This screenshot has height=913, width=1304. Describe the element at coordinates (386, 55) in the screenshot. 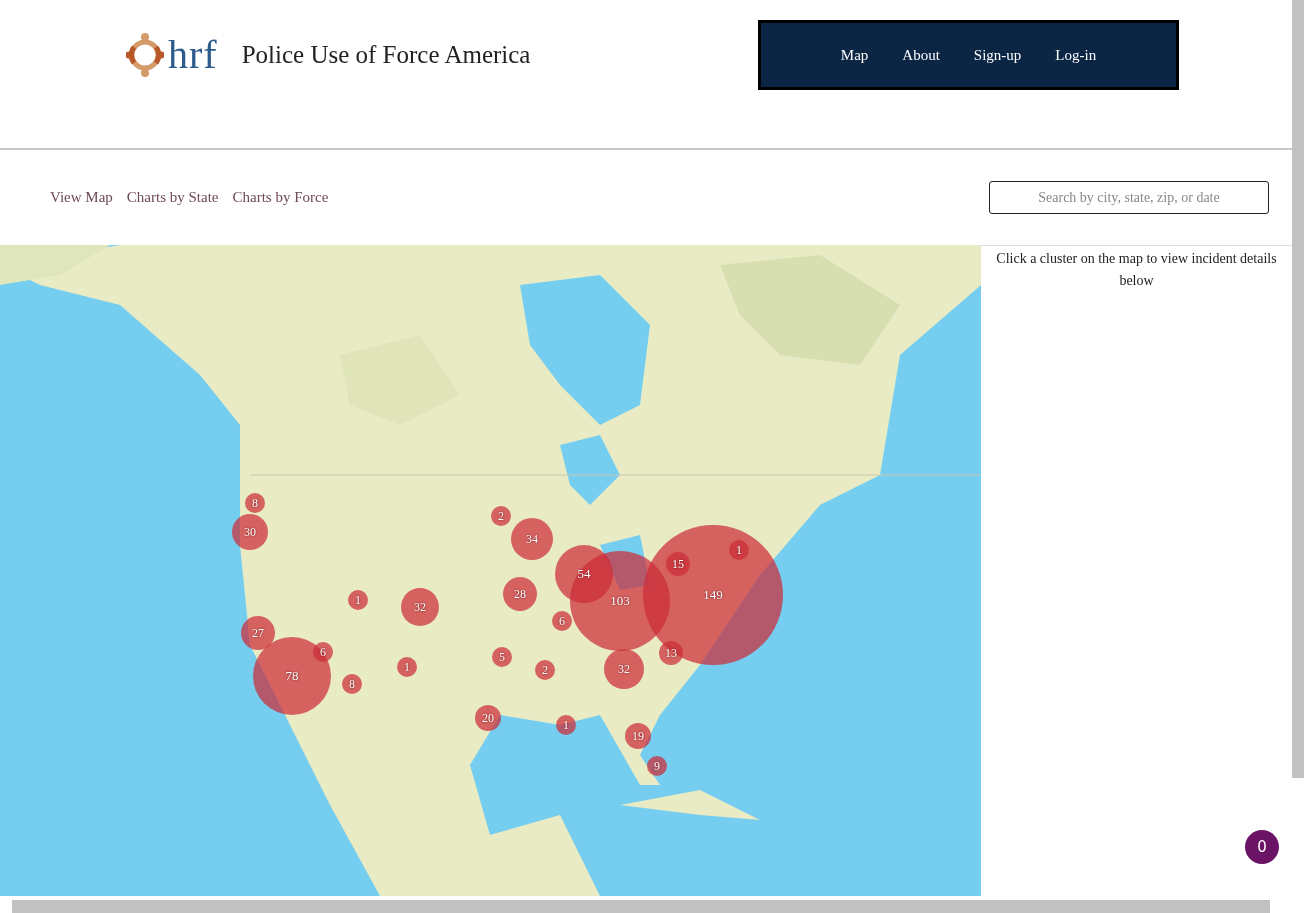

I see `site-title: Police Use of Force America` at that location.